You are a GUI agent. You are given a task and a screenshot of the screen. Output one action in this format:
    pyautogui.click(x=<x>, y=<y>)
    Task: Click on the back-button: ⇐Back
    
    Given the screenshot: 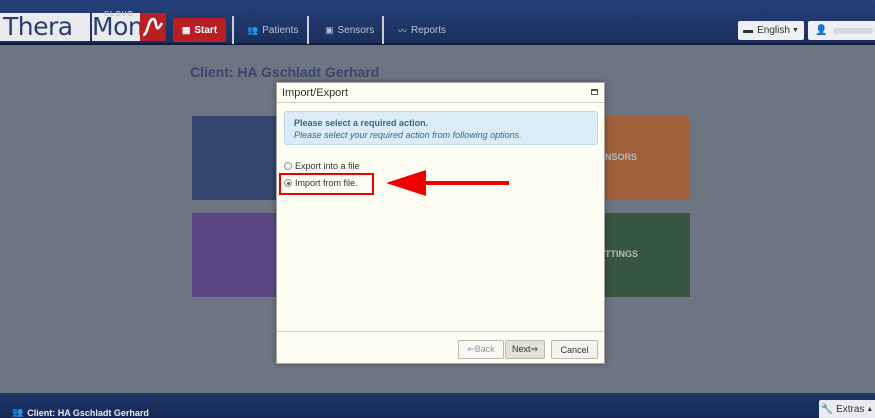 What is the action you would take?
    pyautogui.click(x=481, y=349)
    